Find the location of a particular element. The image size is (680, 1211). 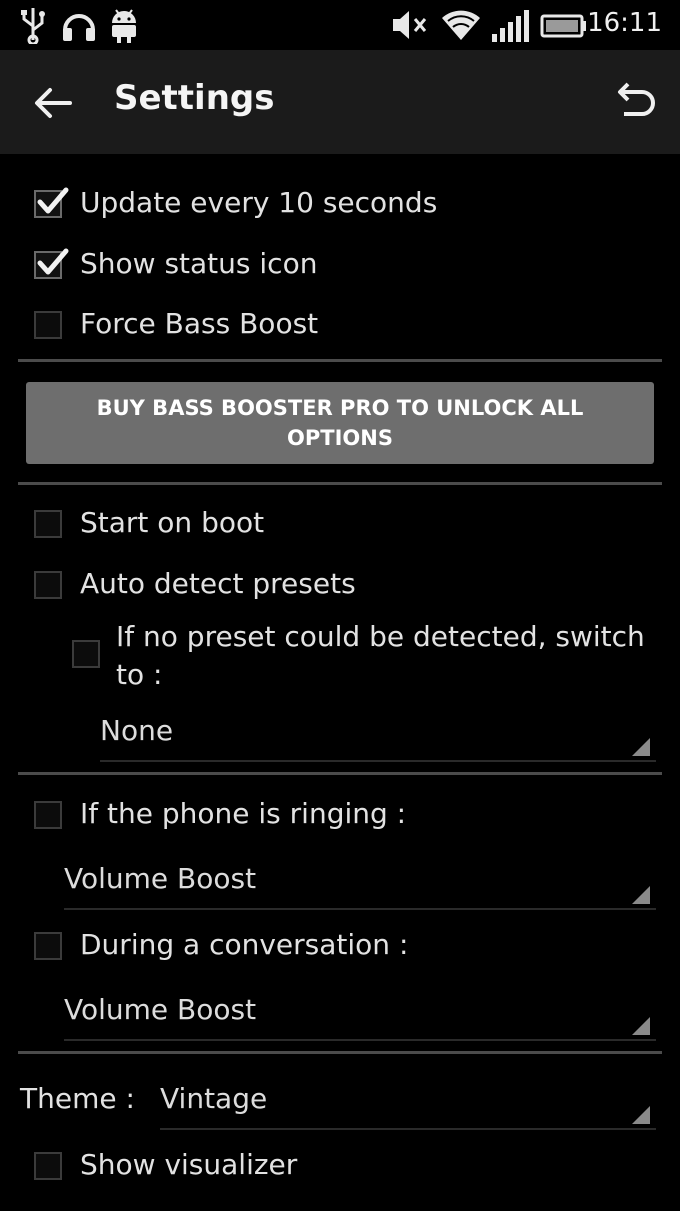

page-title: Settings is located at coordinates (194, 98).